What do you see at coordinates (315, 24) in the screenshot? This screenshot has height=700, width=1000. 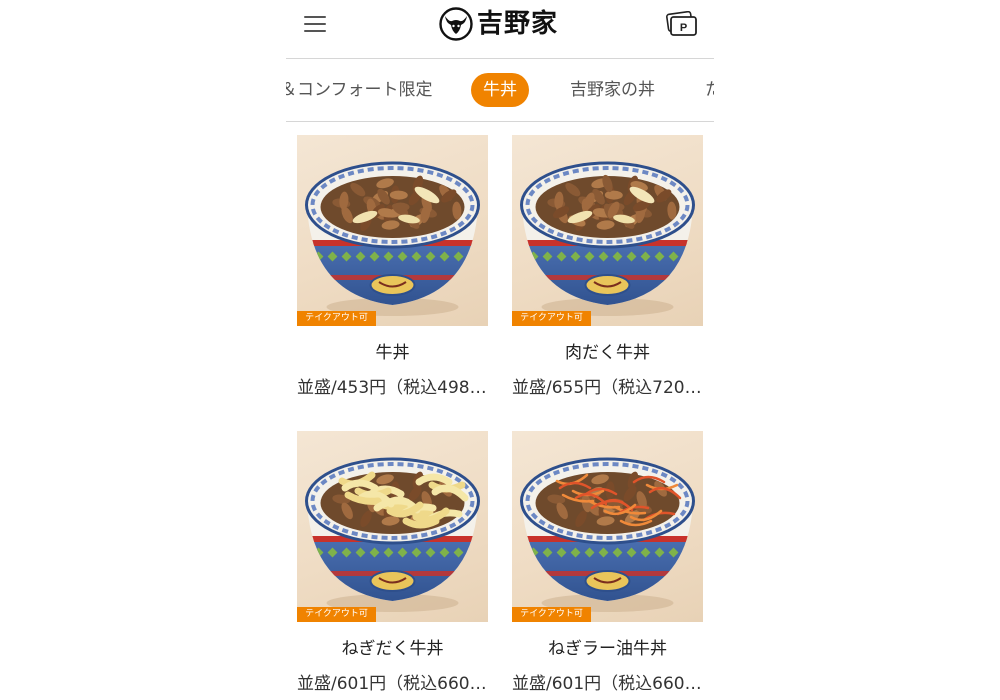 I see `hamburger-menu-icon` at bounding box center [315, 24].